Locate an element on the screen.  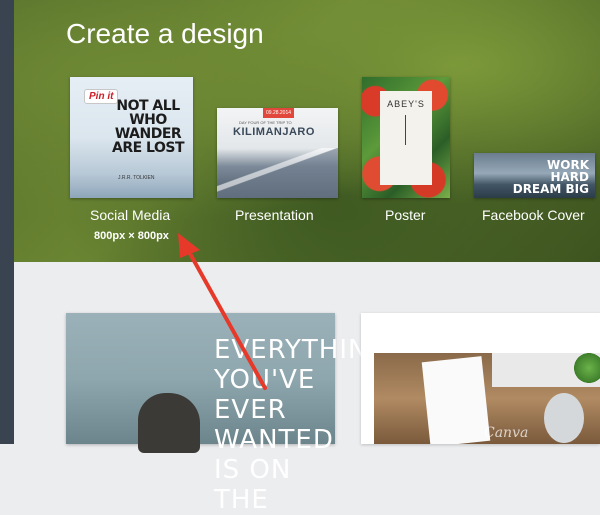
annotation-arrow is located at coordinates (222, 311).